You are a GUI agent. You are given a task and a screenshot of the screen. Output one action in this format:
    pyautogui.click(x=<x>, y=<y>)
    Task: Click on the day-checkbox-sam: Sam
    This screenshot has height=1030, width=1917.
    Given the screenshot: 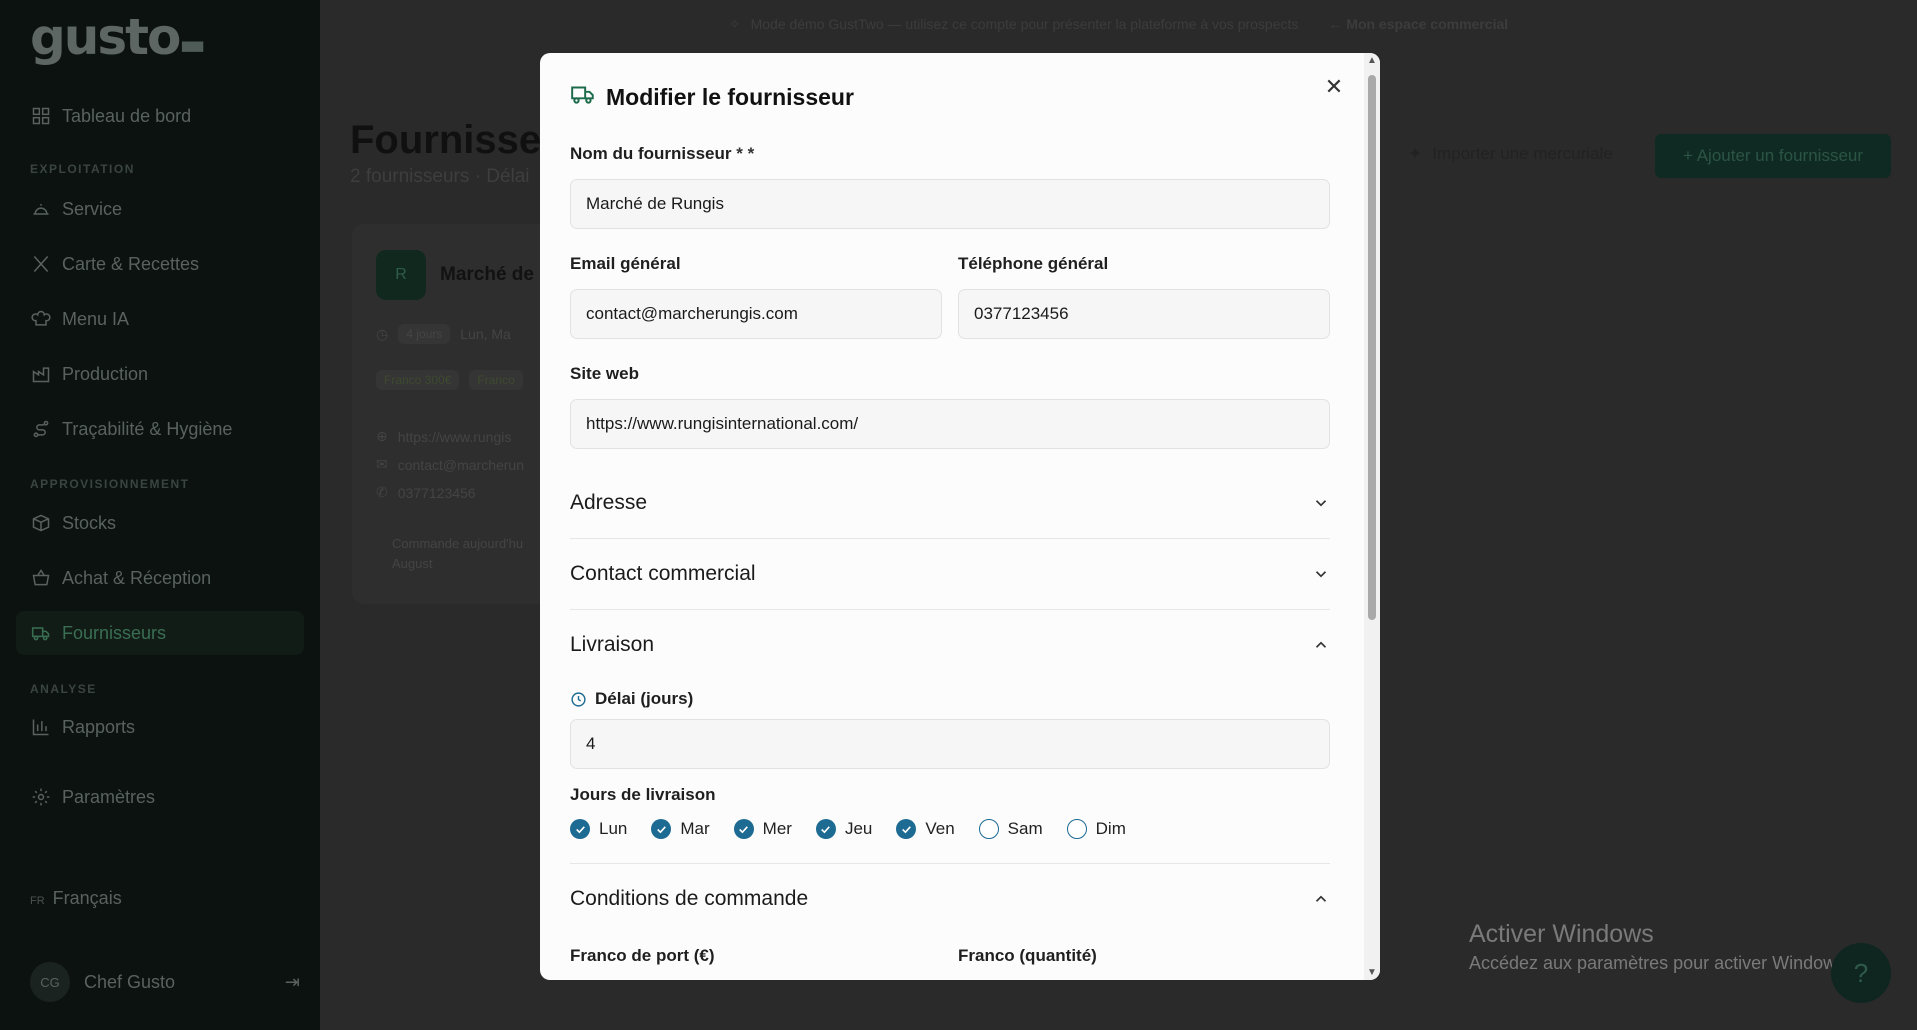 What is the action you would take?
    pyautogui.click(x=1010, y=829)
    